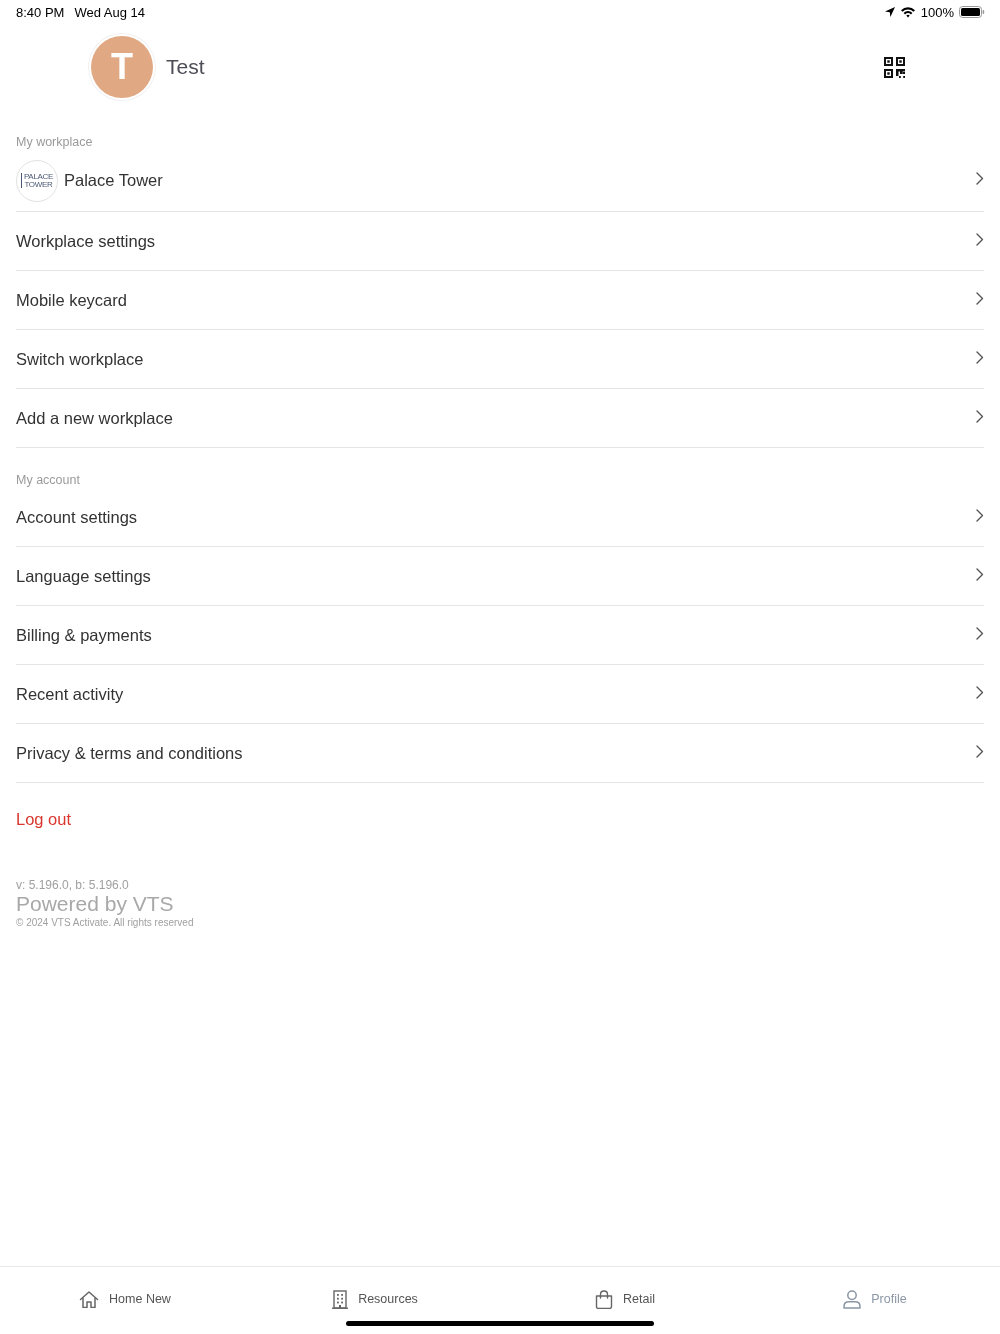  I want to click on status-time: 8:40 PM, so click(40, 12).